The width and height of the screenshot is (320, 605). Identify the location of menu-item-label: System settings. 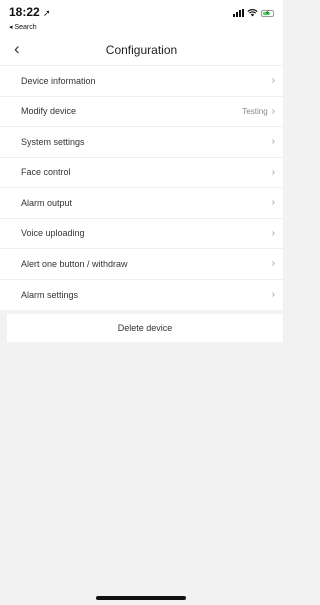
(53, 141).